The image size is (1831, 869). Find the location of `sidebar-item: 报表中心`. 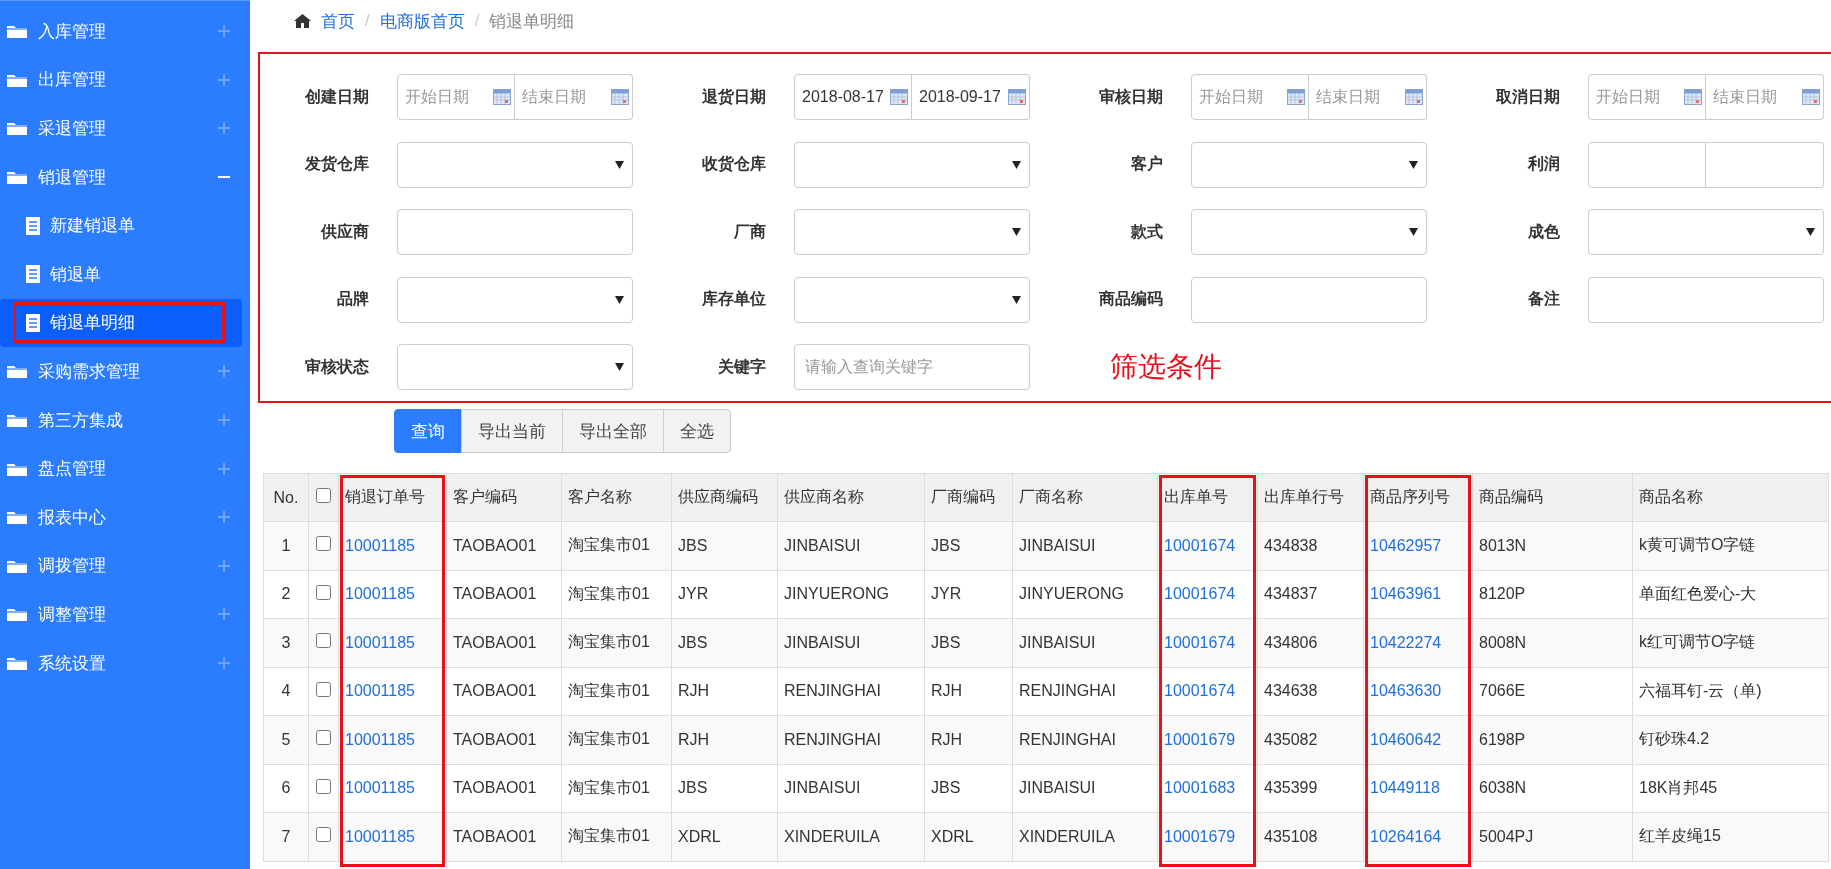

sidebar-item: 报表中心 is located at coordinates (125, 517).